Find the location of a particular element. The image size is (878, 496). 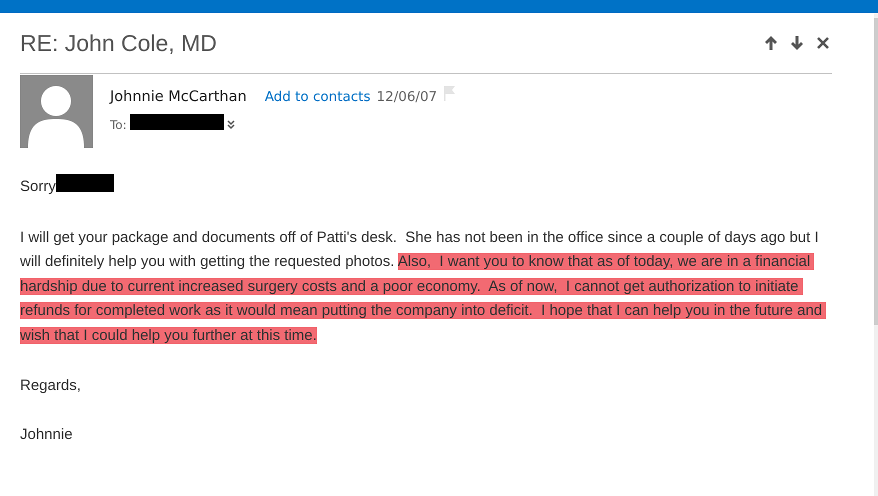

body-paragraph: Johnnie is located at coordinates (47, 435).